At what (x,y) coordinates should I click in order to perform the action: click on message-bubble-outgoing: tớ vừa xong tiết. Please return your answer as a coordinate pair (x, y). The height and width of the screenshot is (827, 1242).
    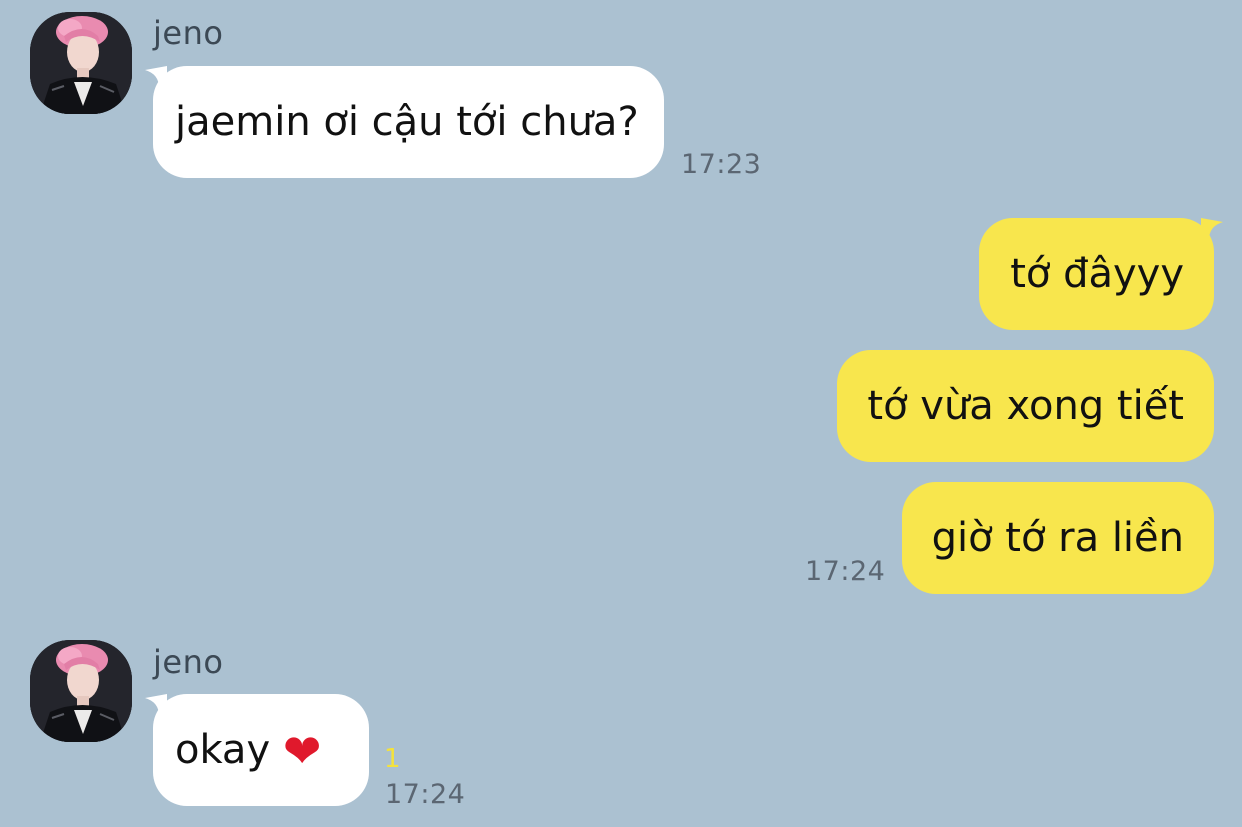
    Looking at the image, I should click on (1025, 406).